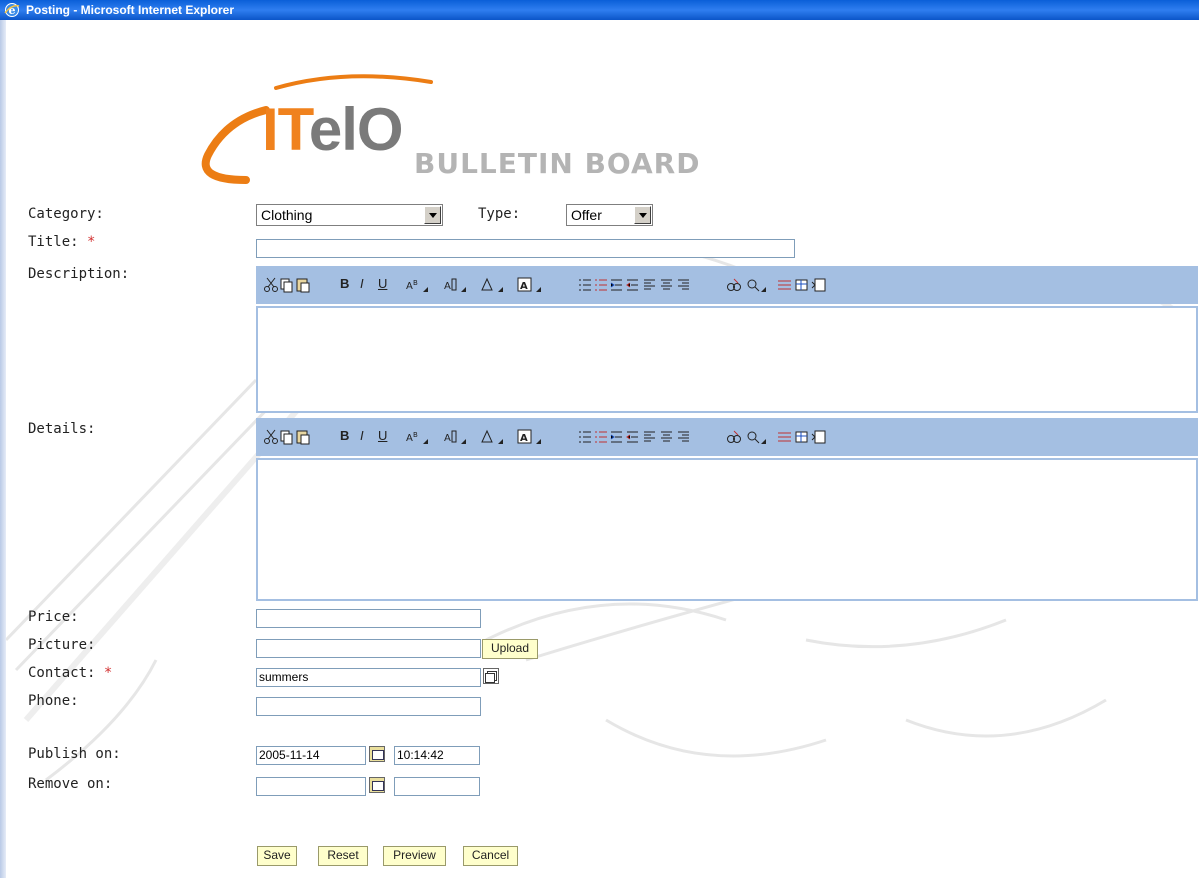  I want to click on description-textarea, so click(727, 359).